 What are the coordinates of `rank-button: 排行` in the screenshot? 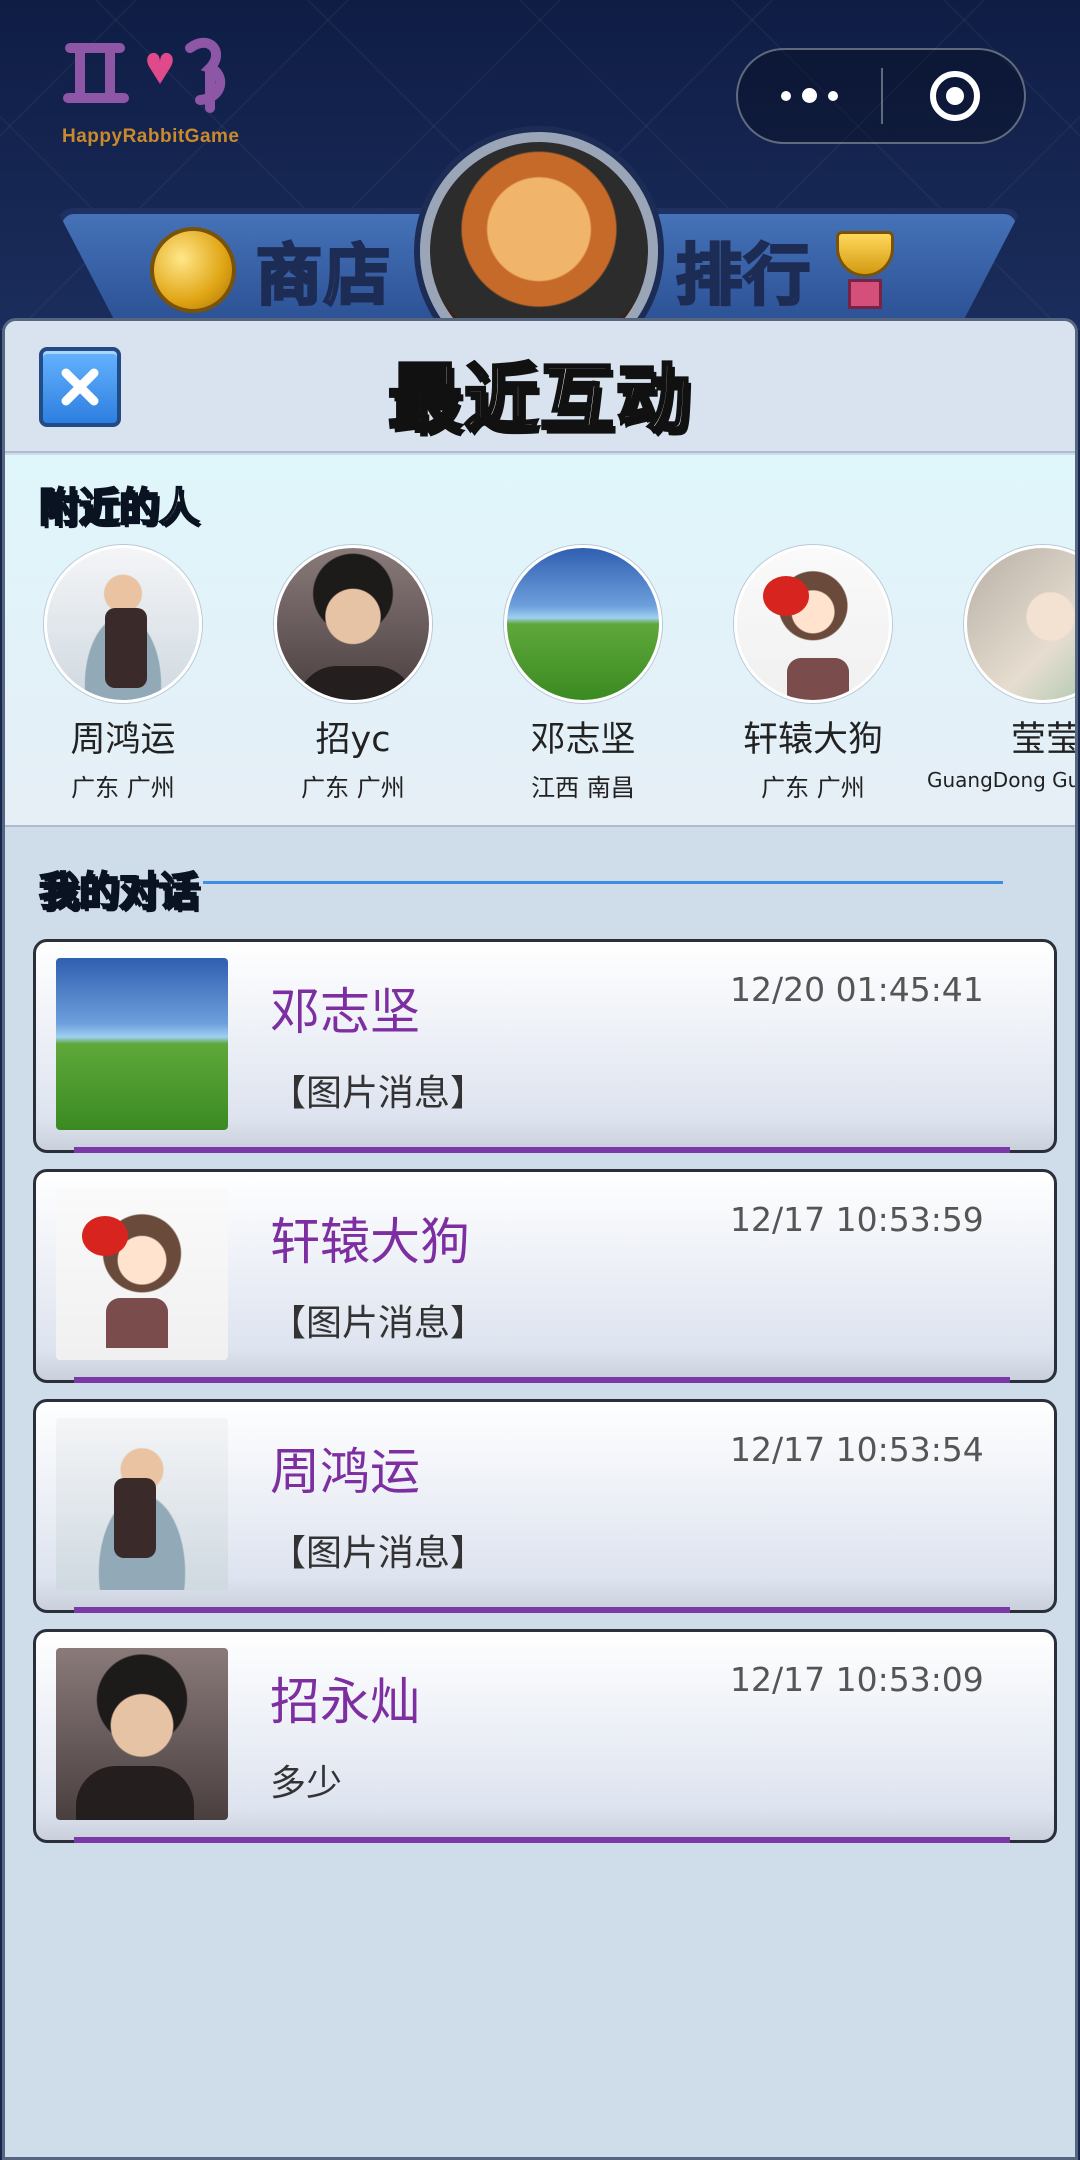 It's located at (787, 270).